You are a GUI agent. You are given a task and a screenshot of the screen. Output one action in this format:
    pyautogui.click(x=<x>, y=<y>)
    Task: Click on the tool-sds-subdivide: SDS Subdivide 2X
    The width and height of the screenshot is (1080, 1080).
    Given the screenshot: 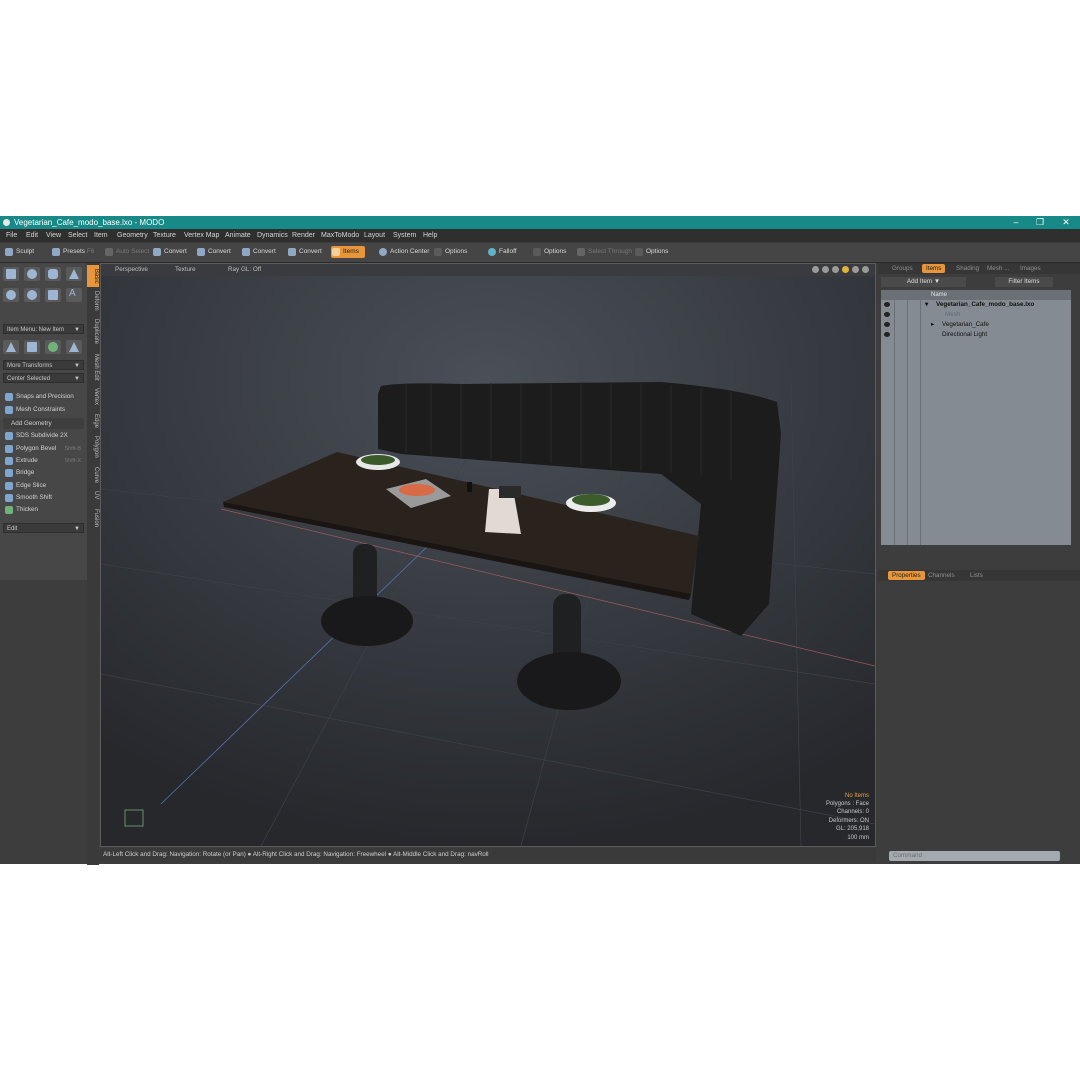 What is the action you would take?
    pyautogui.click(x=43, y=436)
    